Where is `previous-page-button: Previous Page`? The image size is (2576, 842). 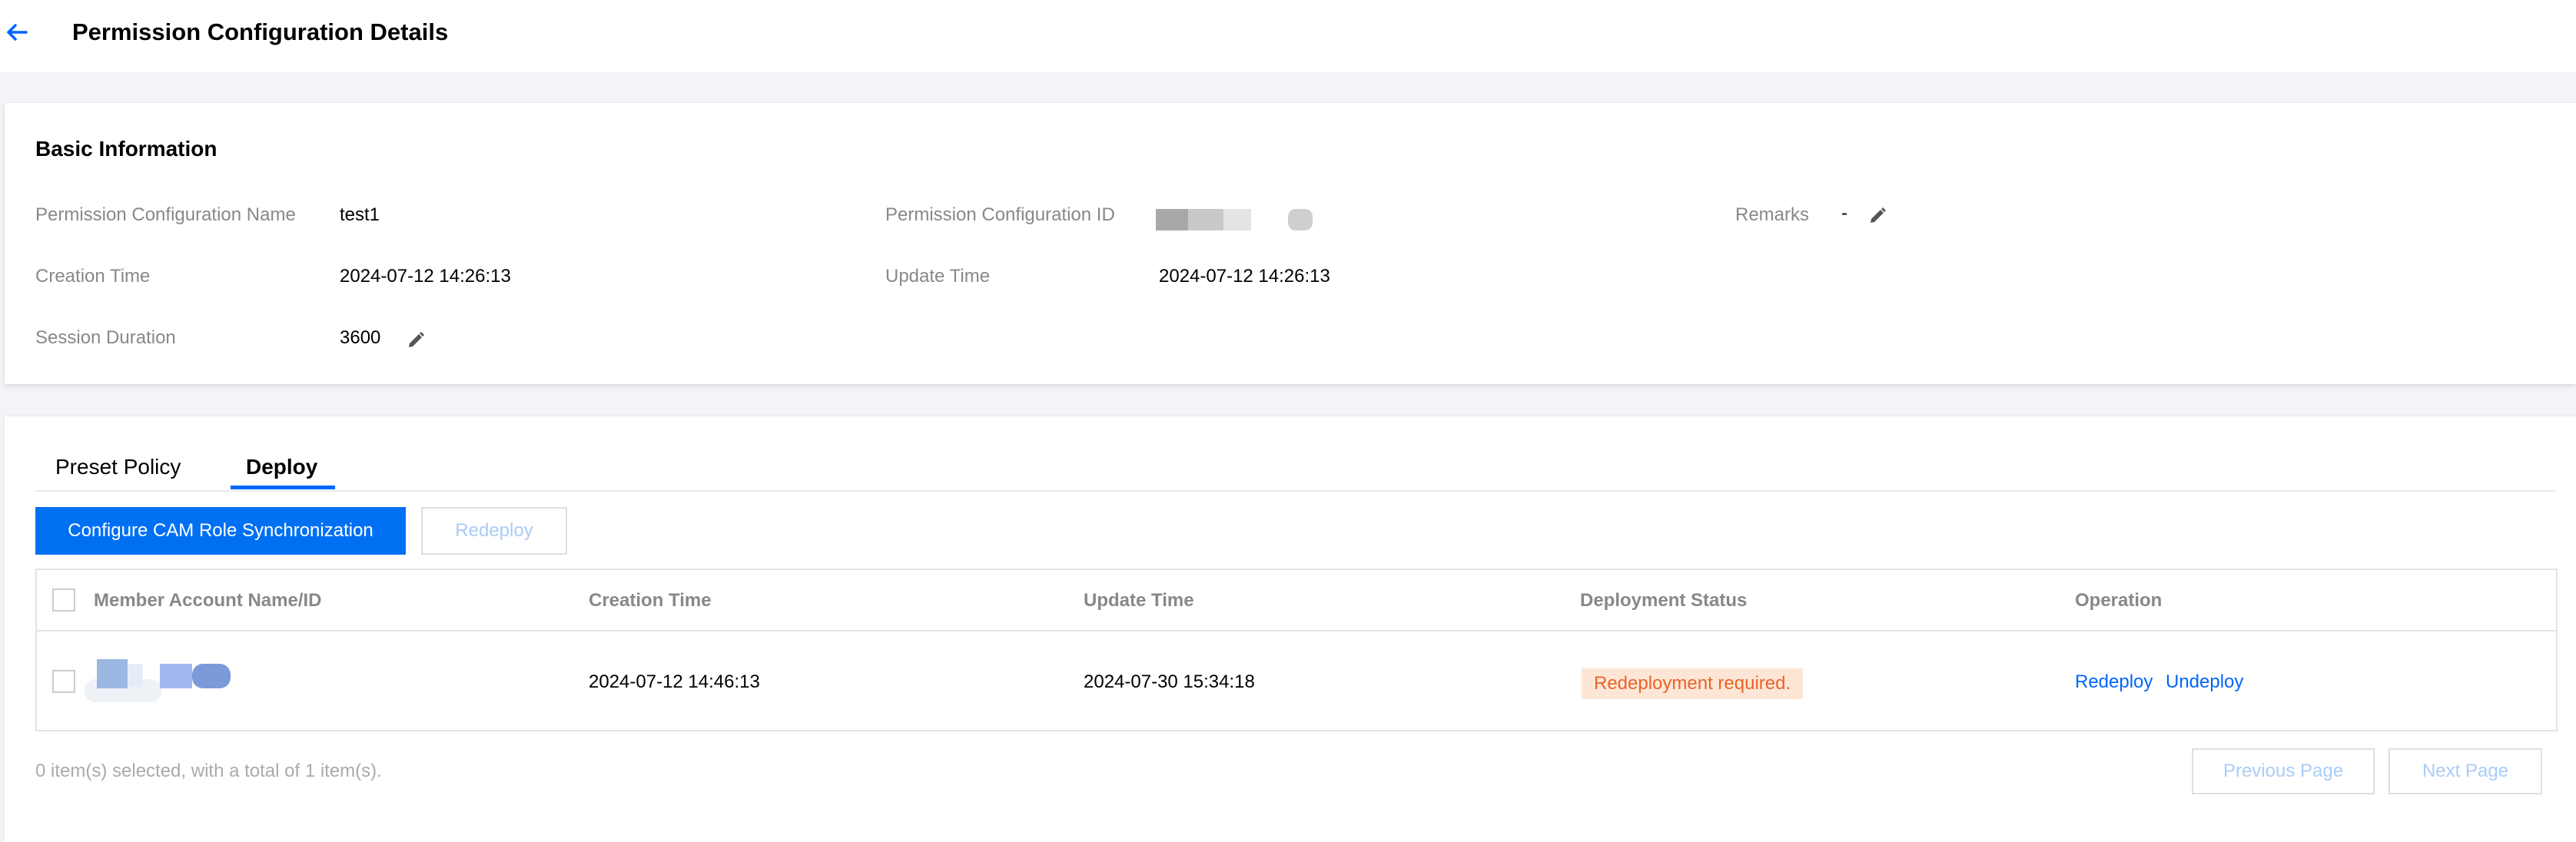 previous-page-button: Previous Page is located at coordinates (2283, 771).